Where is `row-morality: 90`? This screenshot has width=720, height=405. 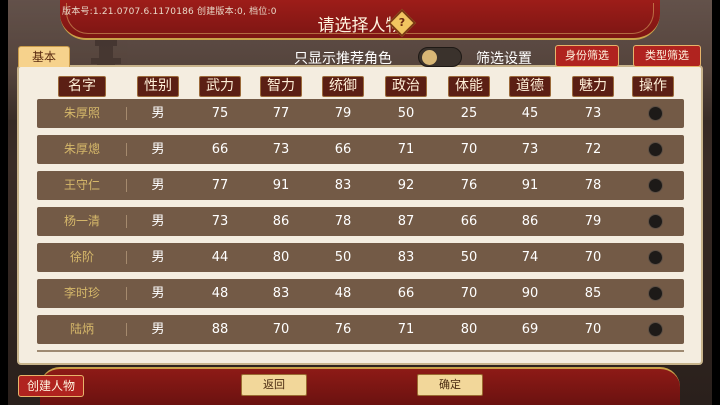
row-morality: 90 is located at coordinates (530, 293).